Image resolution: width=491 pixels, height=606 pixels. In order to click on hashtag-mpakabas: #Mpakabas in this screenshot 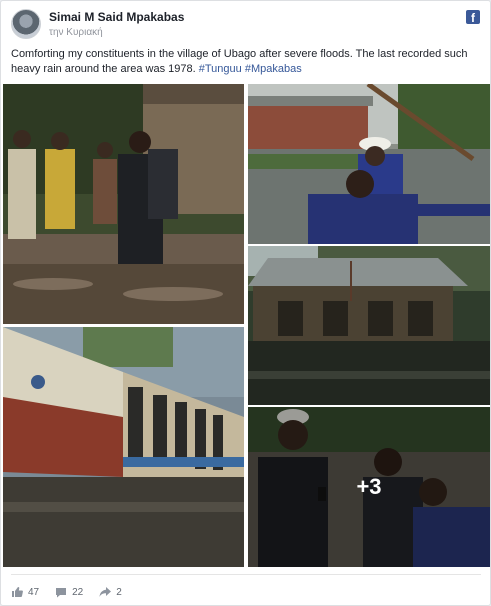, I will do `click(273, 69)`.